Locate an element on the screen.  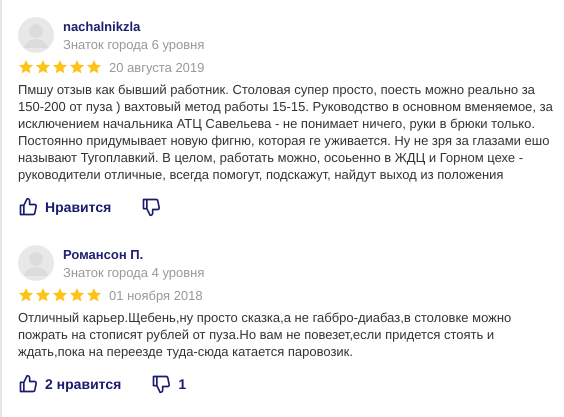
review-date: 20 августа 2019 is located at coordinates (156, 67).